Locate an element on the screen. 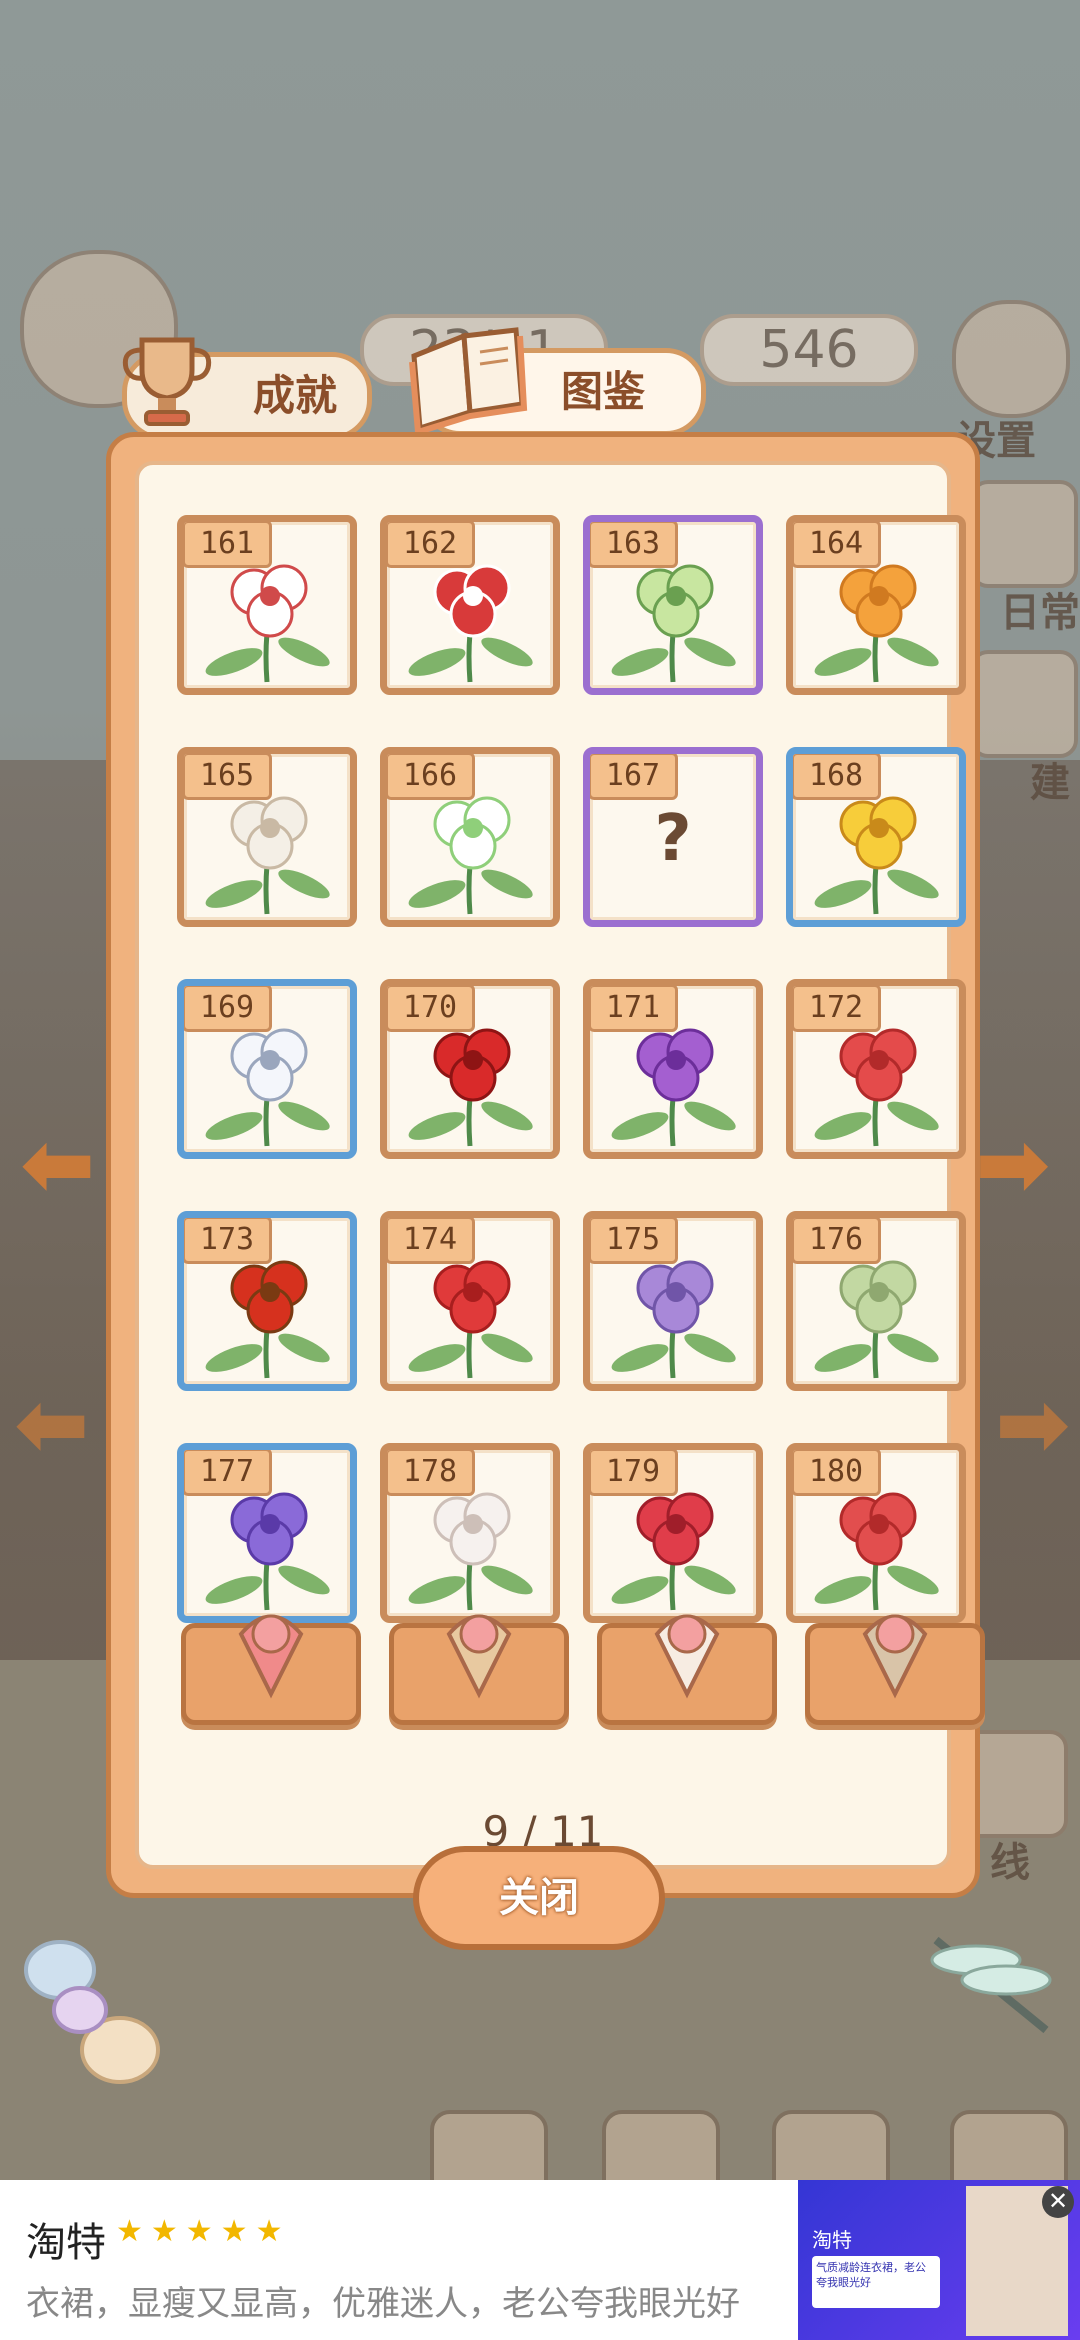  flower-card: 176 is located at coordinates (876, 1301).